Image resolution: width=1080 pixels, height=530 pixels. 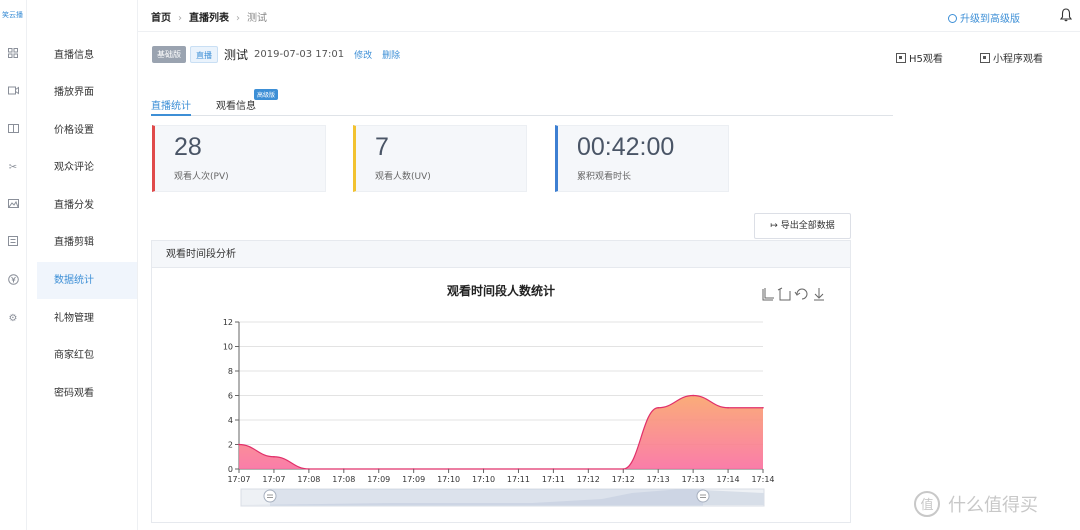 I want to click on x-tick-label: 17:07, so click(x=273, y=479).